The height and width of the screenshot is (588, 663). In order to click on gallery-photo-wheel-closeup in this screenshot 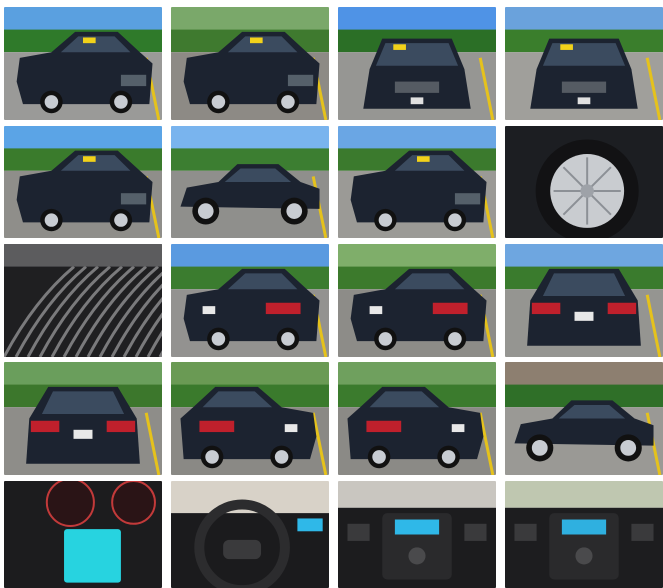, I will do `click(584, 182)`.